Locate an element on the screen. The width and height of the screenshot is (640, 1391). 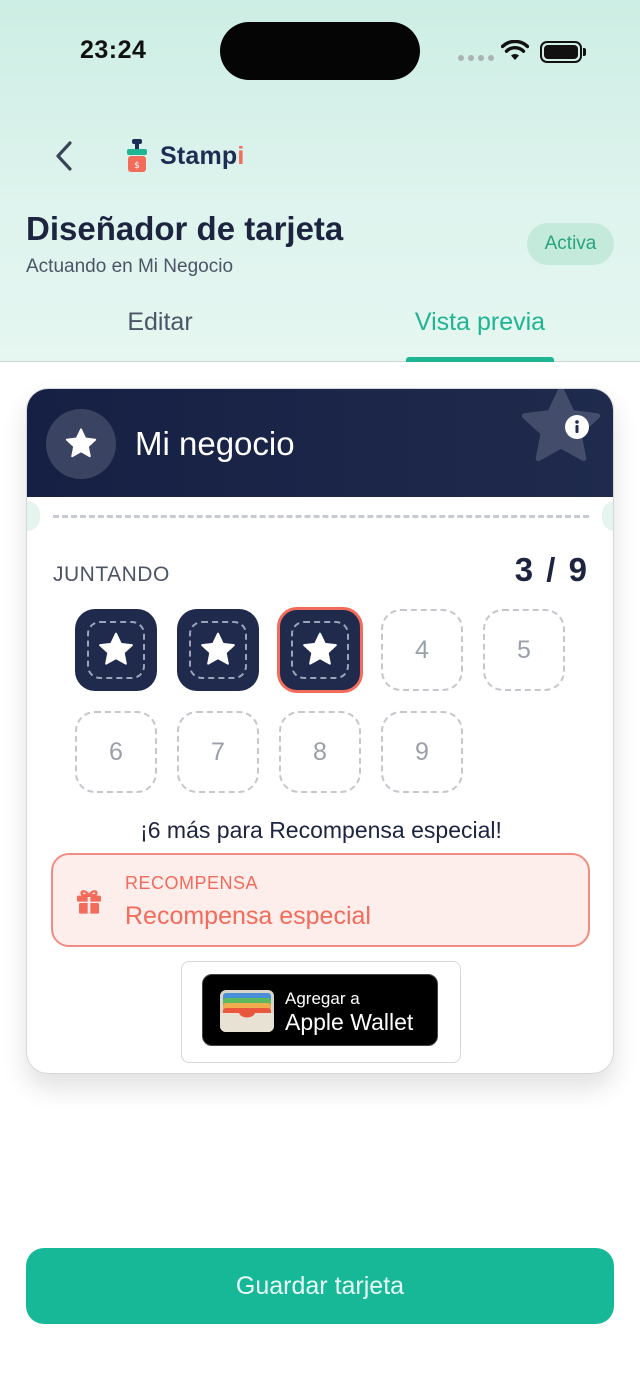
wallet-frame: Agregar a Apple Wallet is located at coordinates (321, 1012).